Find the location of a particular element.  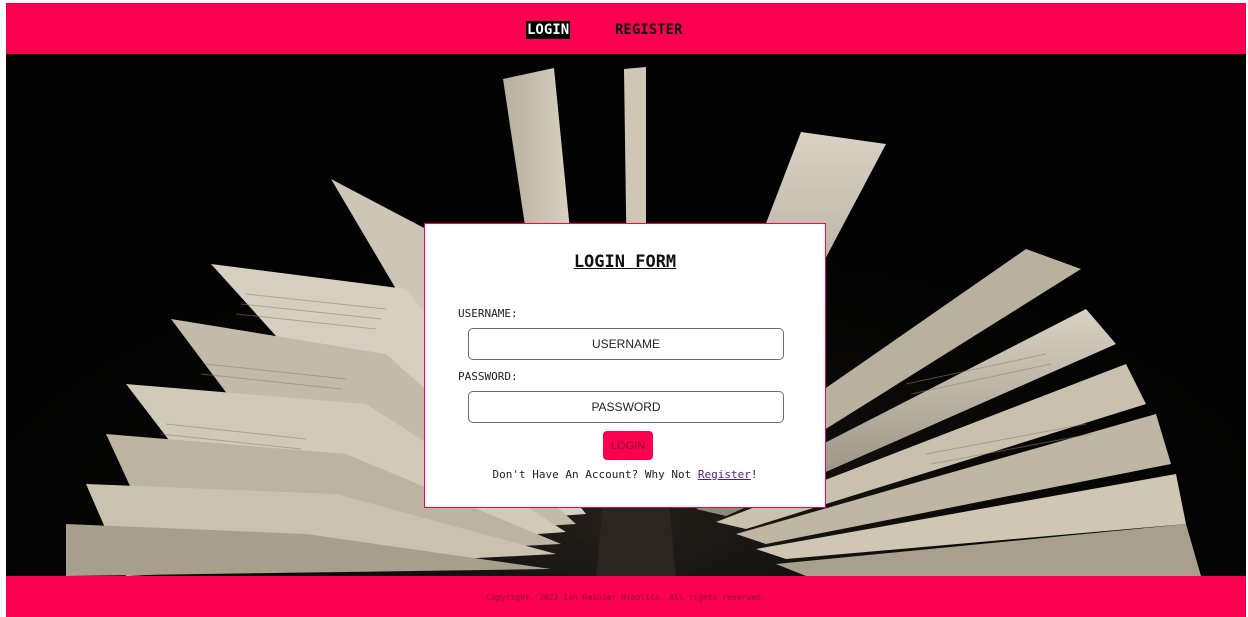

top-navbar: LOGIN REGISTER is located at coordinates (626, 28).